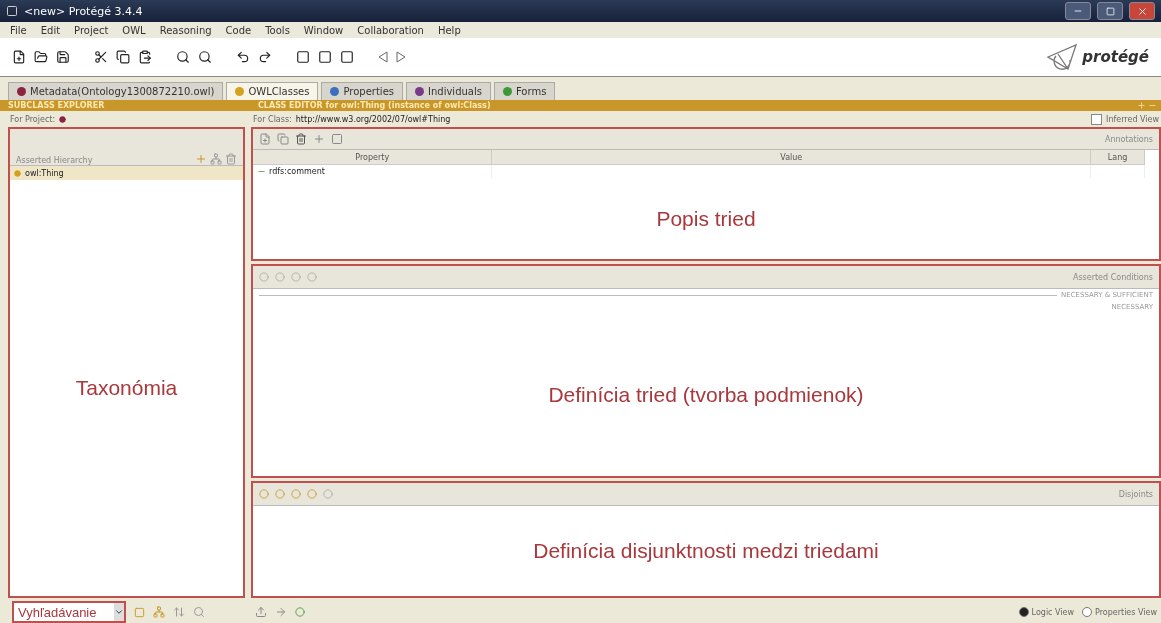 The image size is (1161, 623). What do you see at coordinates (101, 57) in the screenshot?
I see `cut-icon` at bounding box center [101, 57].